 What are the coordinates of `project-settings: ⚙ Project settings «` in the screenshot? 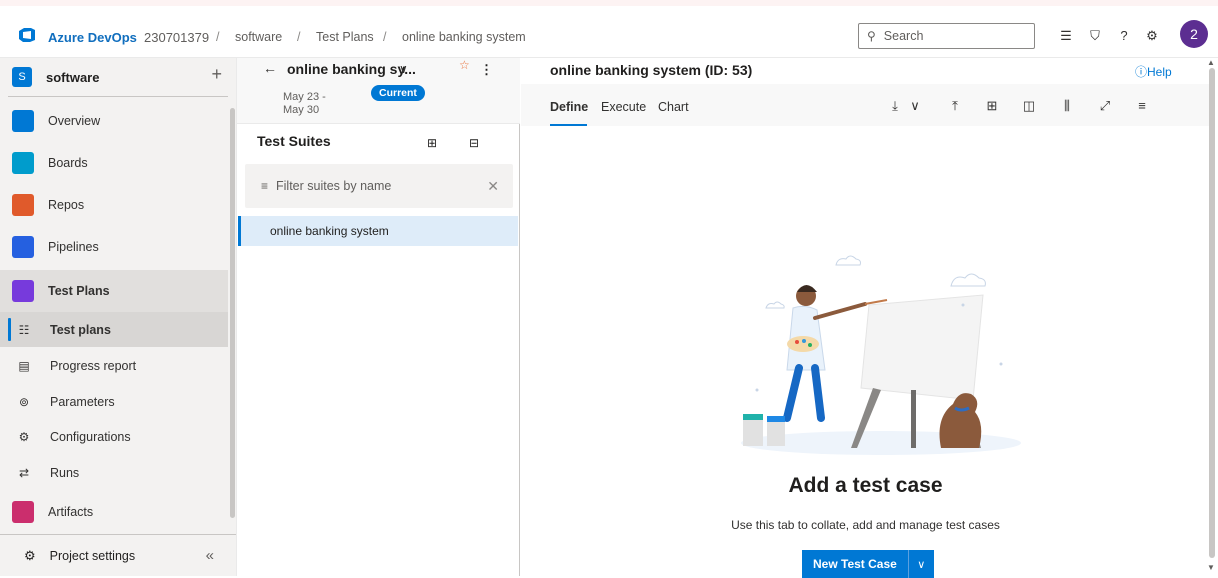 It's located at (118, 555).